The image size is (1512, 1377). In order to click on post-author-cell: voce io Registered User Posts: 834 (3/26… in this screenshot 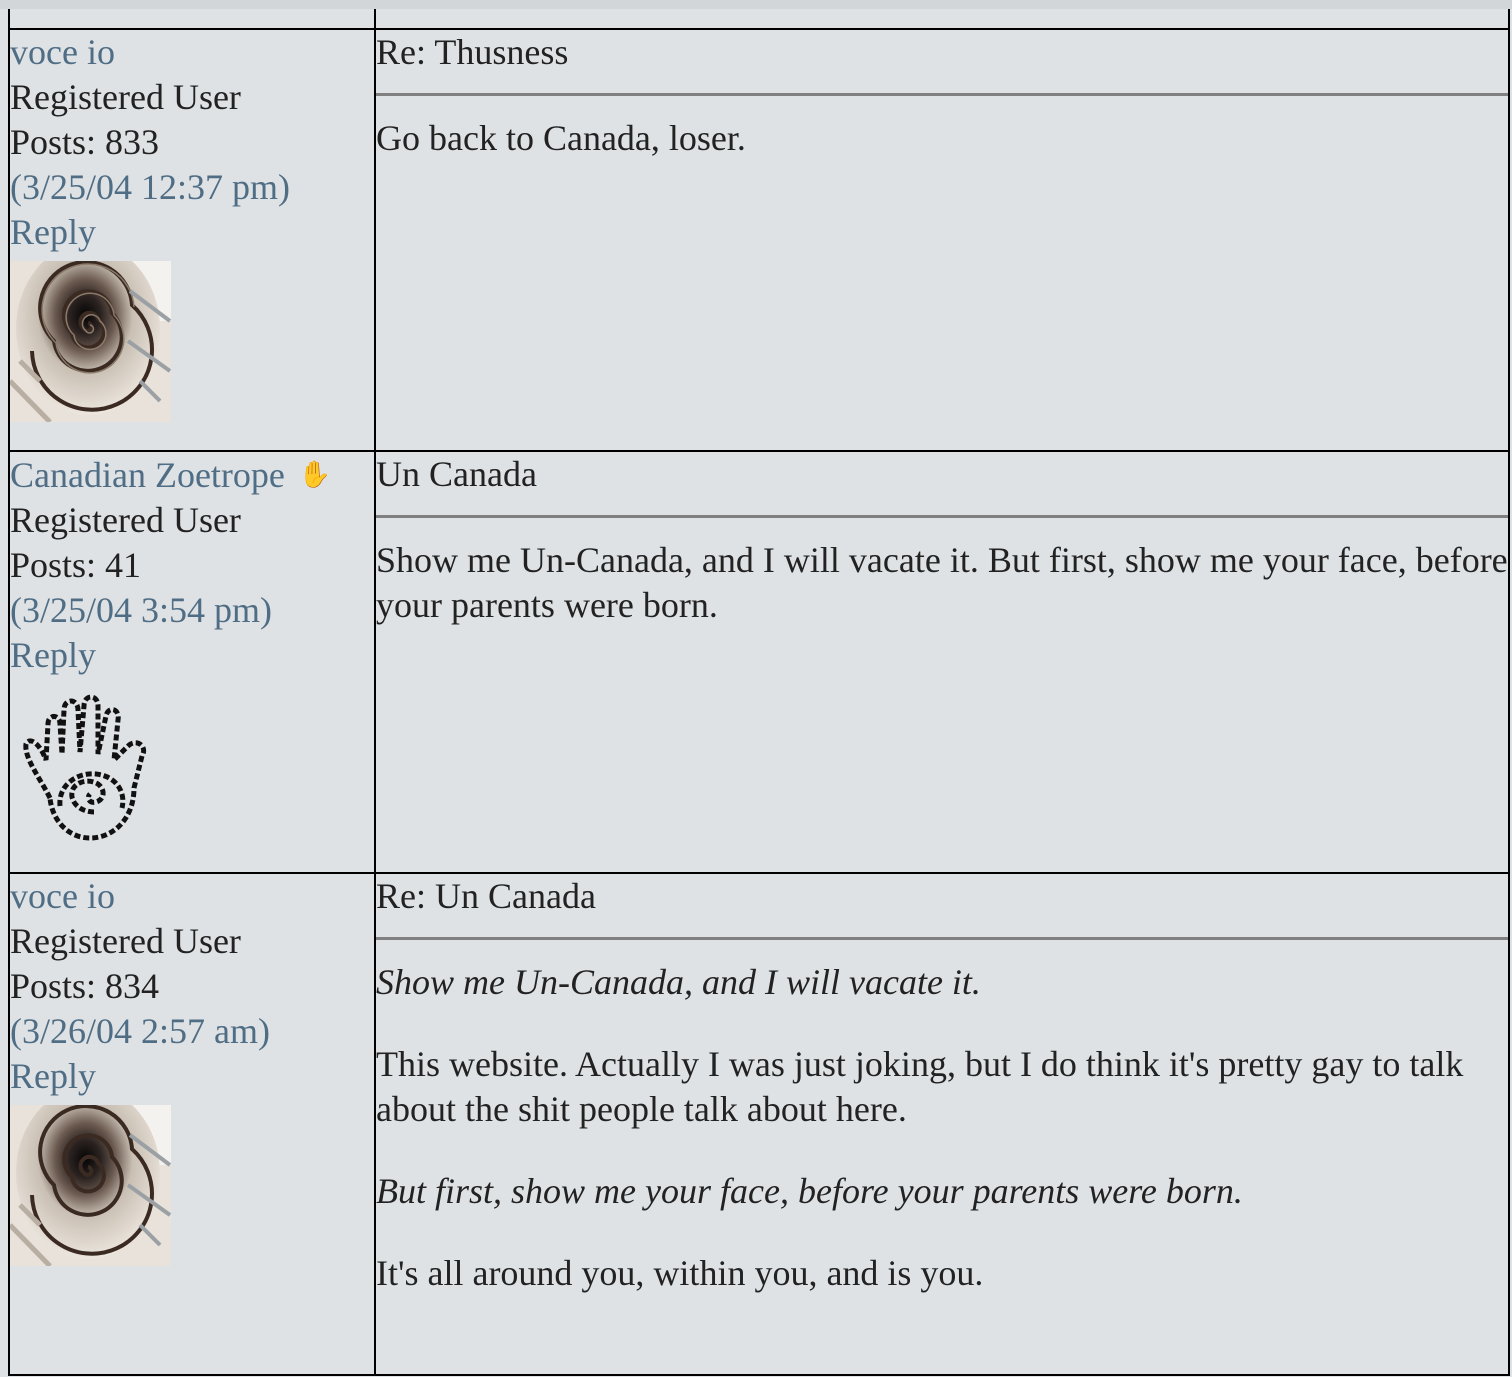, I will do `click(192, 1124)`.